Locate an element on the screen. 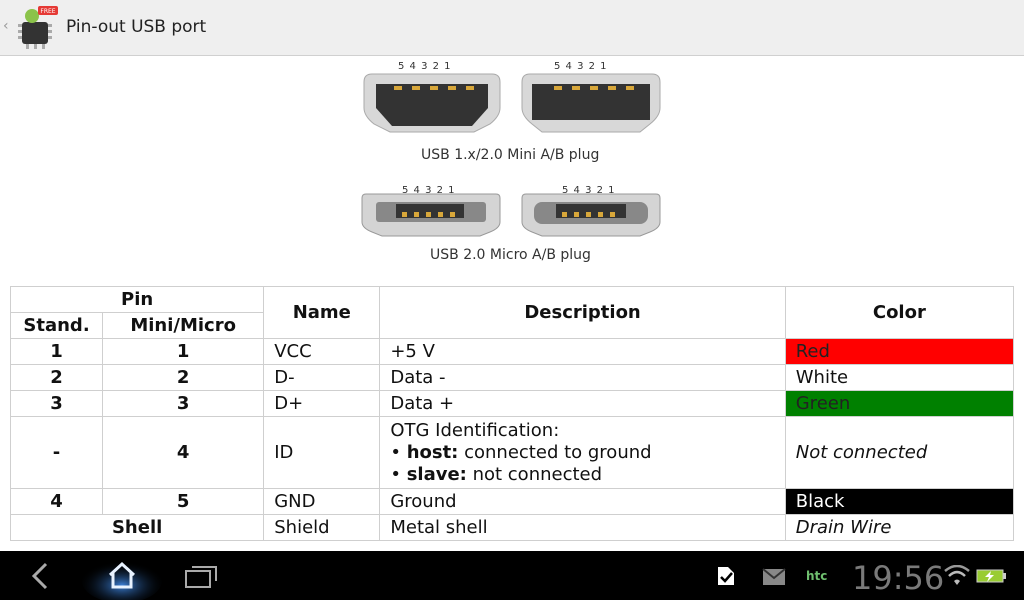 The height and width of the screenshot is (600, 1024). recent-apps-icon is located at coordinates (202, 576).